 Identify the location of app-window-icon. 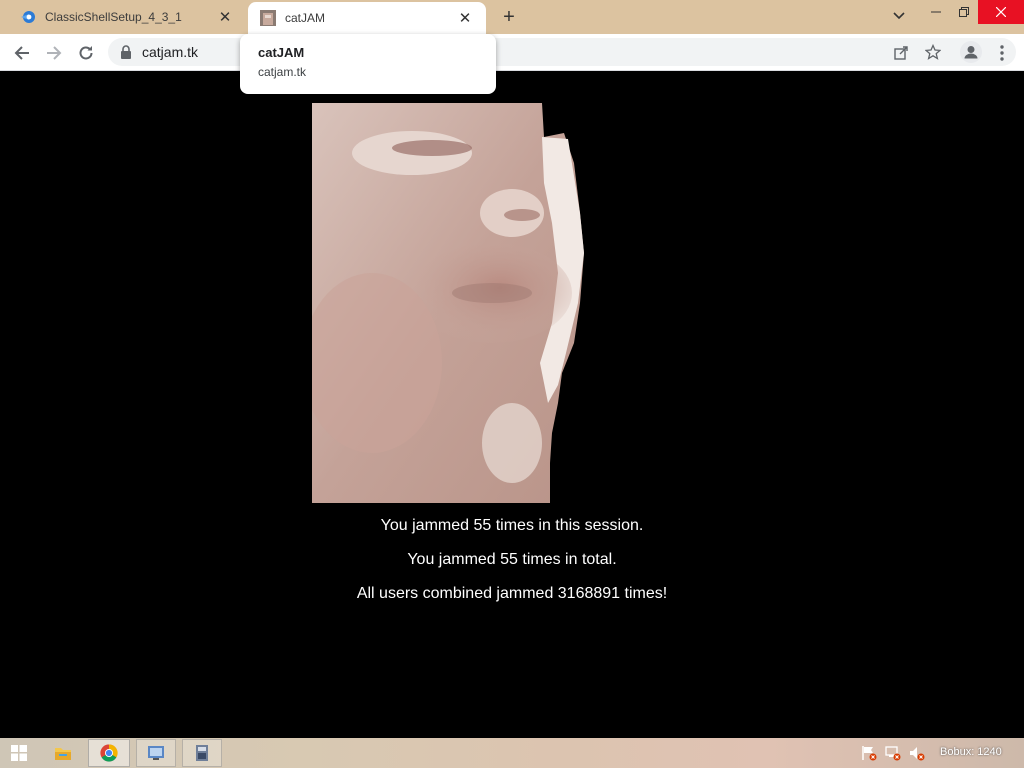
(156, 753).